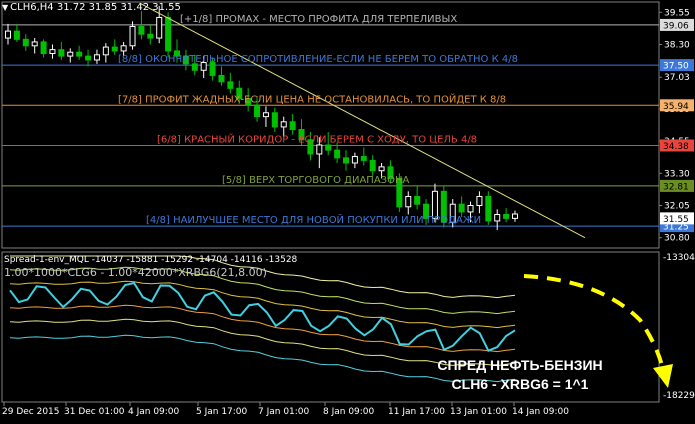 This screenshot has width=695, height=424. What do you see at coordinates (676, 147) in the screenshot?
I see `level-price-badge-text: 34.38` at bounding box center [676, 147].